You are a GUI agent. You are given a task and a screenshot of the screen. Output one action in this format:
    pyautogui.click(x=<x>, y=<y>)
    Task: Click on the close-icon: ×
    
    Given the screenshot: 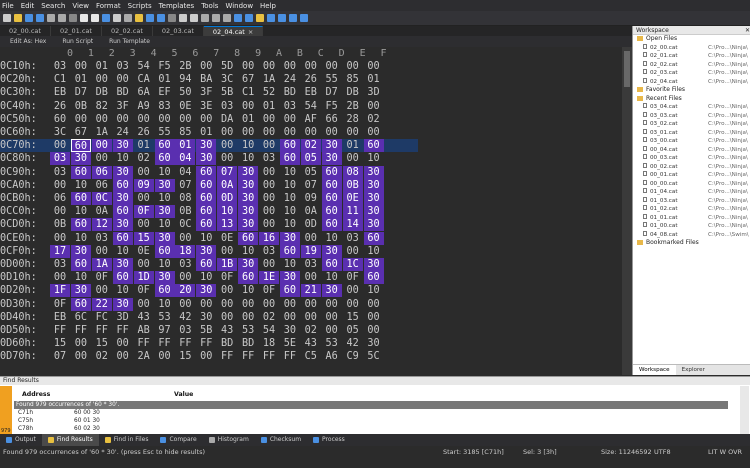 What is the action you would take?
    pyautogui.click(x=250, y=32)
    